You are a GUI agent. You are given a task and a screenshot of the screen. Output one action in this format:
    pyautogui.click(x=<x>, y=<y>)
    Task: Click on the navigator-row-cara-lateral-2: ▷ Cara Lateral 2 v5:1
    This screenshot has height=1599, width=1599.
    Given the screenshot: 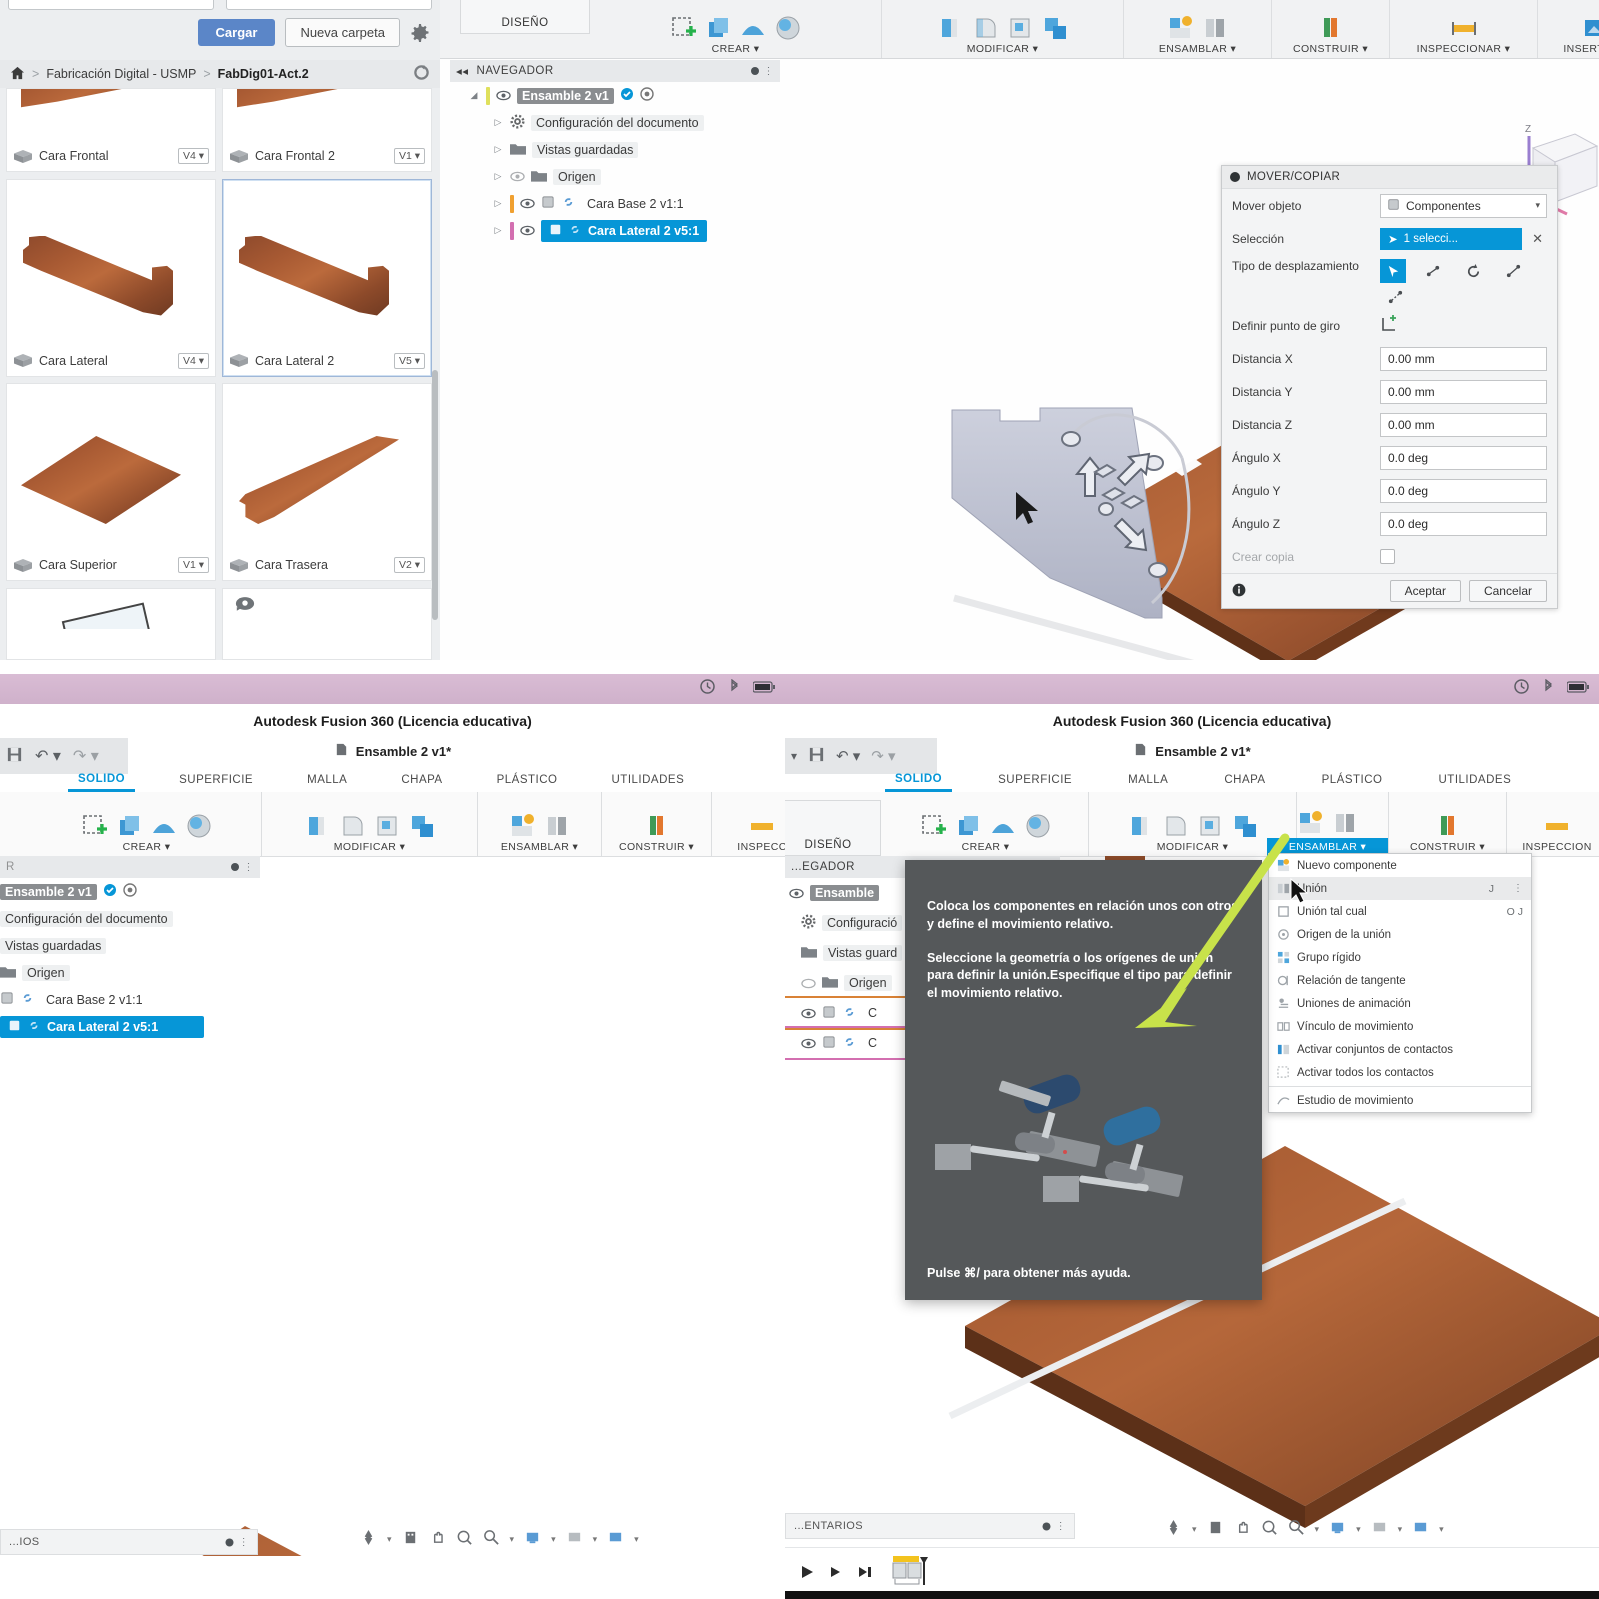 What is the action you would take?
    pyautogui.click(x=615, y=230)
    